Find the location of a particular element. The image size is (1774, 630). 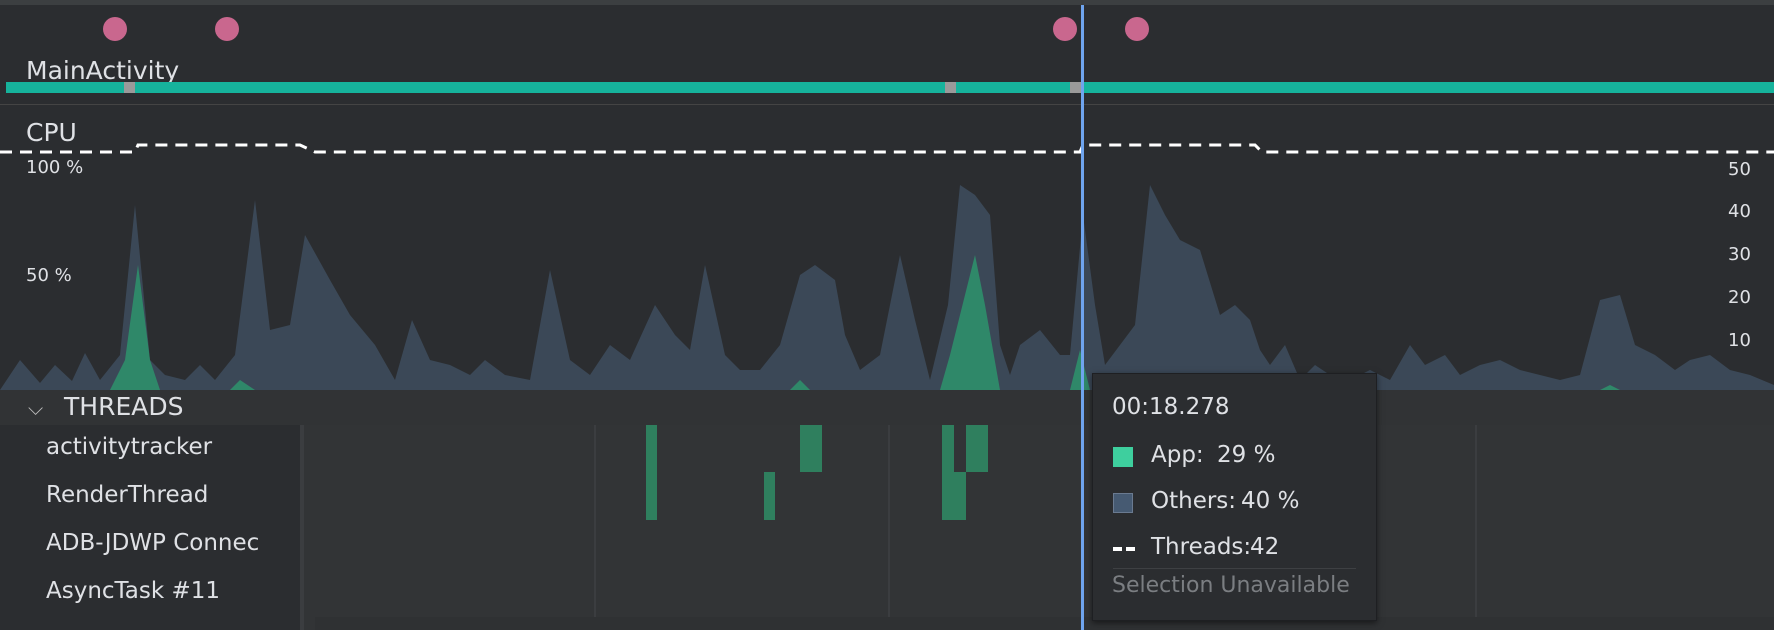

threads-count-line is located at coordinates (887, 148).